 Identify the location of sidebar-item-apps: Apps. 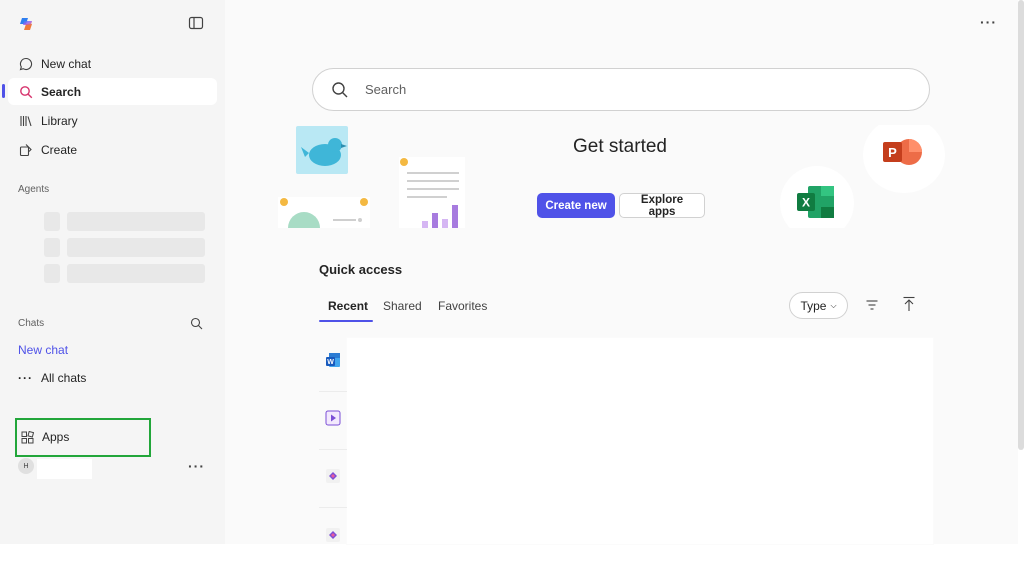
(45, 437).